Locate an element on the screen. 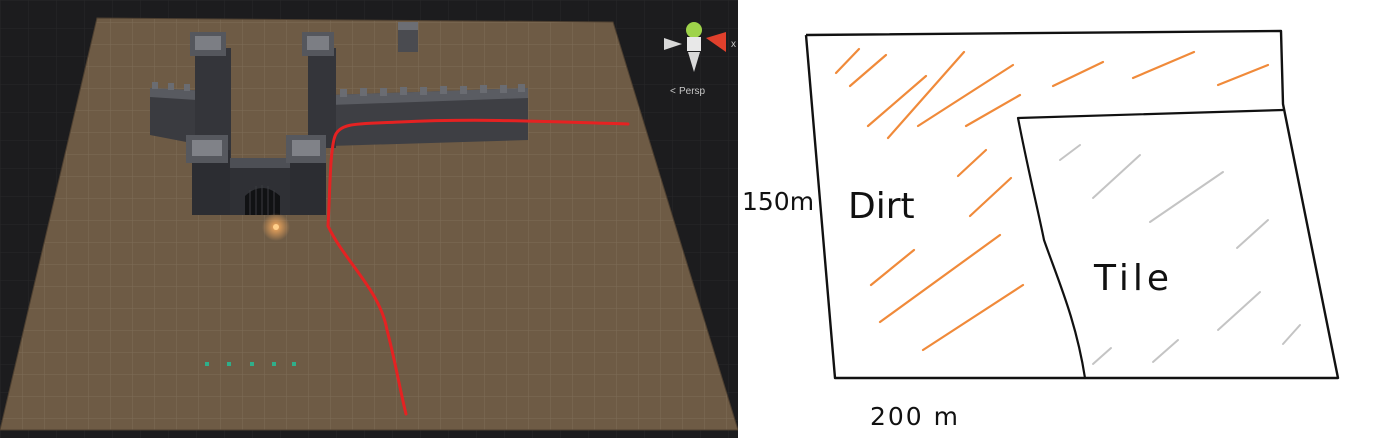 The image size is (1393, 438). tile-region-outline is located at coordinates (1150, 244).